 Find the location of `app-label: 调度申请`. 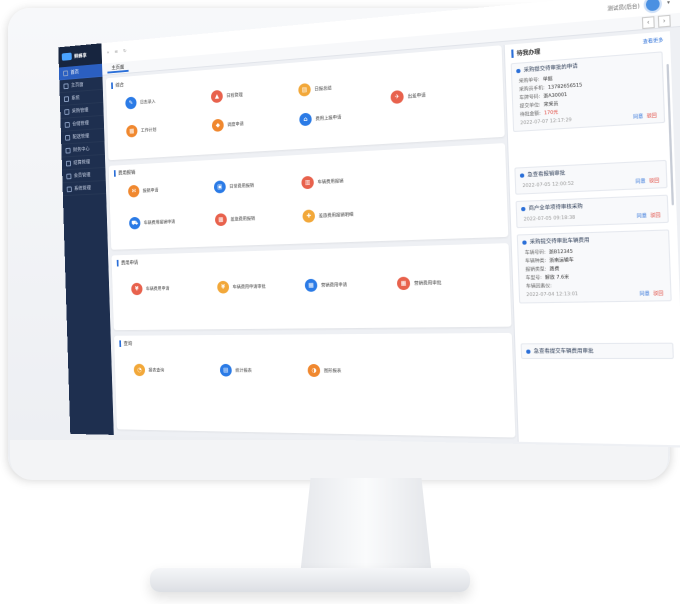

app-label: 调度申请 is located at coordinates (235, 124).